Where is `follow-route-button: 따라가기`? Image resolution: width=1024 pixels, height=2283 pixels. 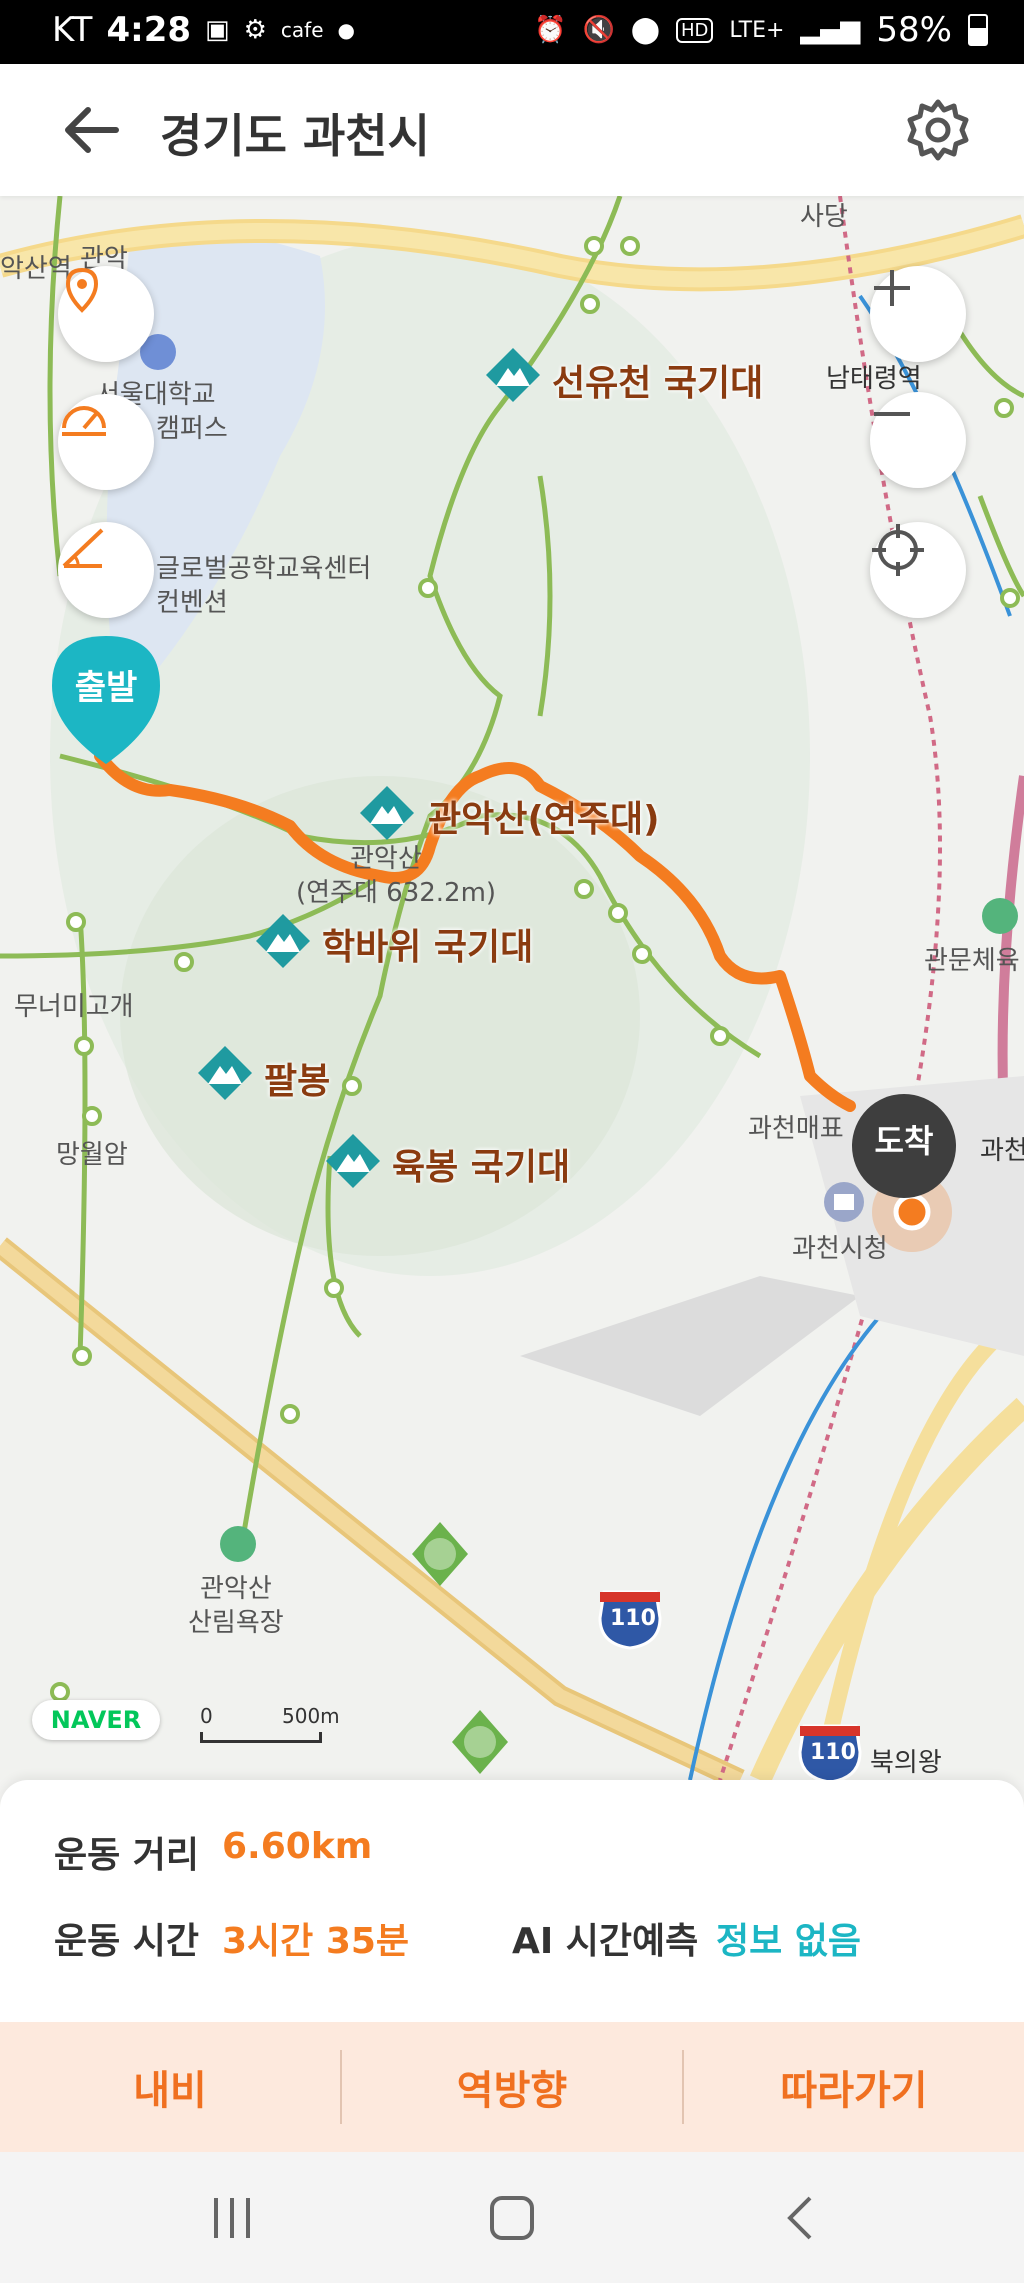
follow-route-button: 따라가기 is located at coordinates (854, 2087).